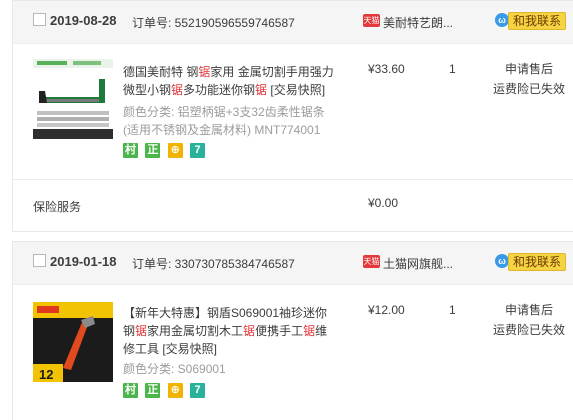 Image resolution: width=573 pixels, height=420 pixels. What do you see at coordinates (83, 20) in the screenshot?
I see `order-date: 2019-08-28` at bounding box center [83, 20].